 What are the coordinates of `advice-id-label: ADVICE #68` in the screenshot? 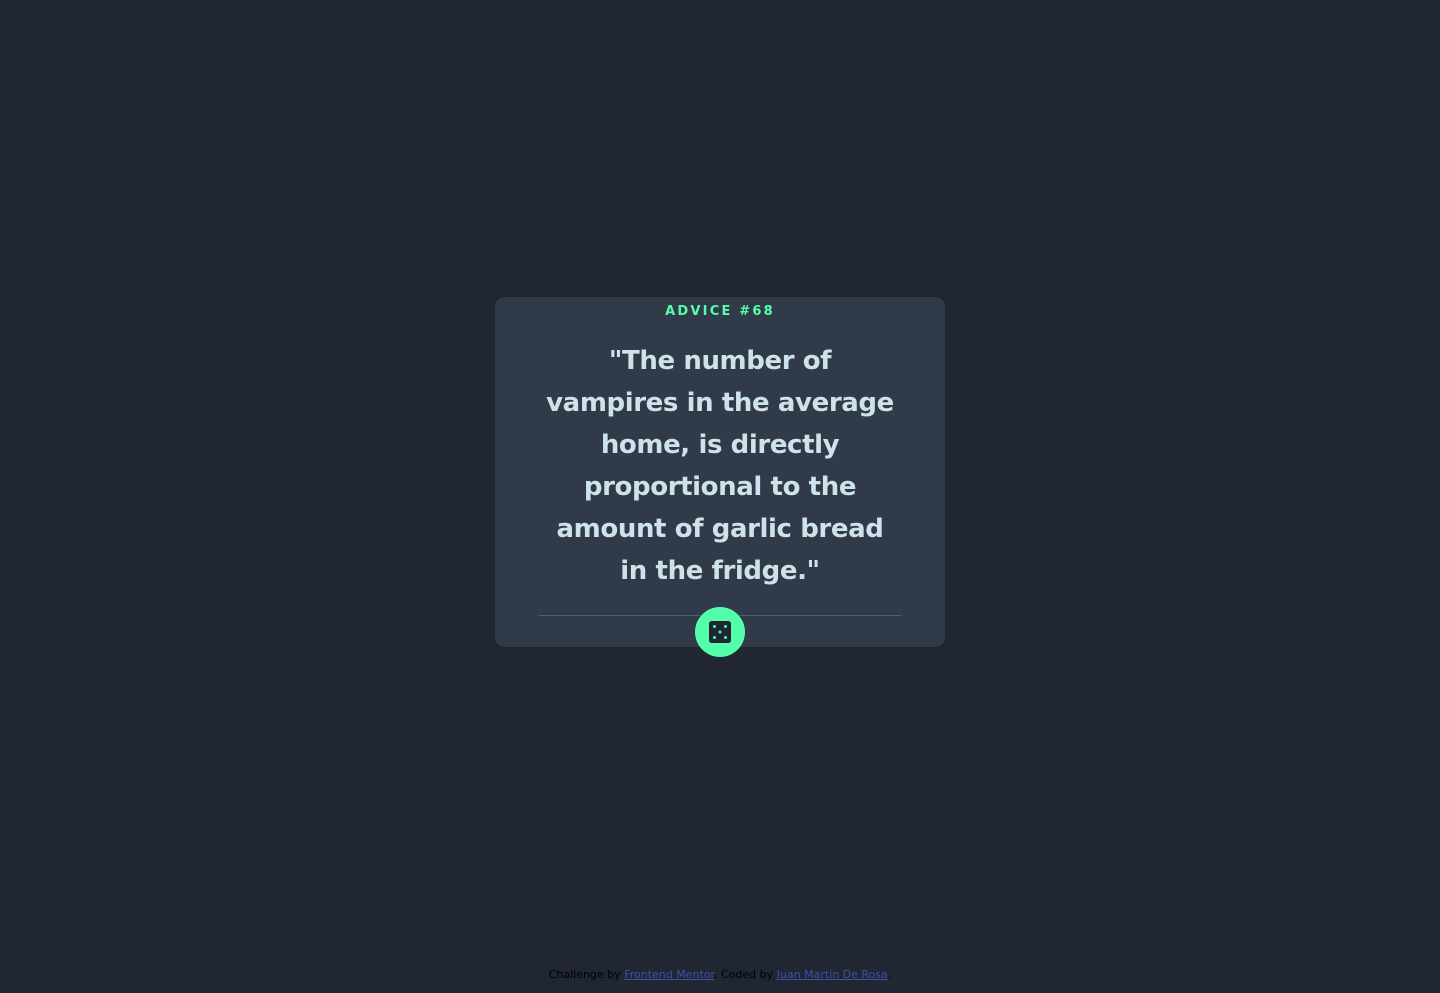 It's located at (720, 311).